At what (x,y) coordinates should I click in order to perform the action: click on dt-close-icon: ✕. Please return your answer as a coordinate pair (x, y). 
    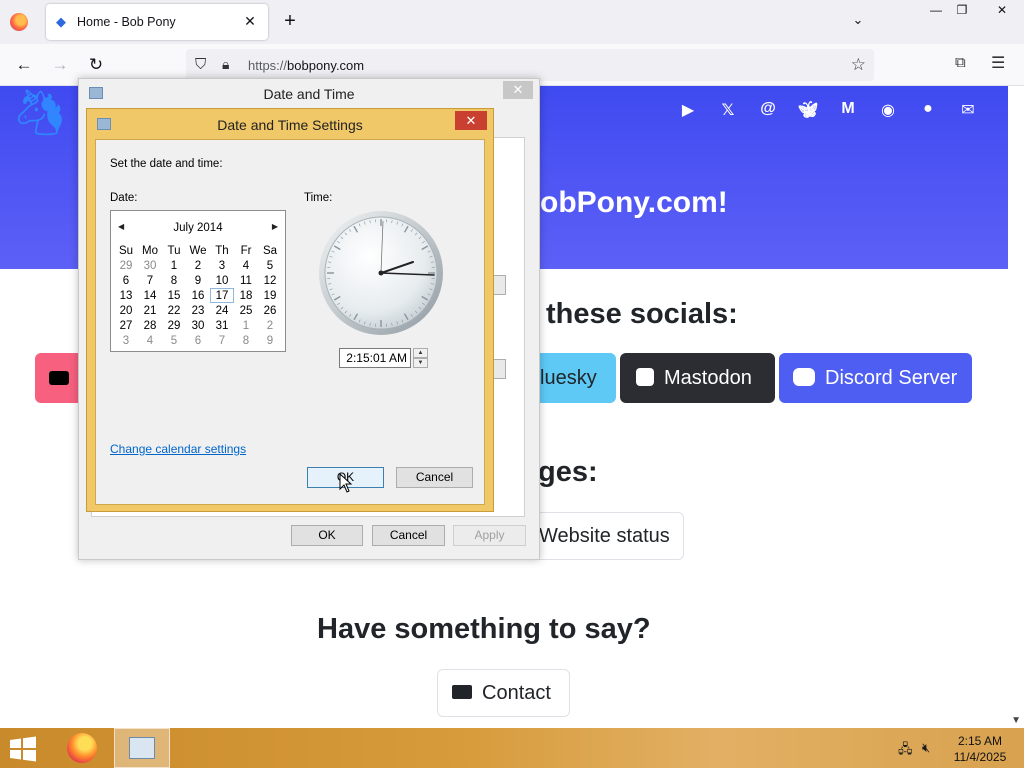
    Looking at the image, I should click on (518, 90).